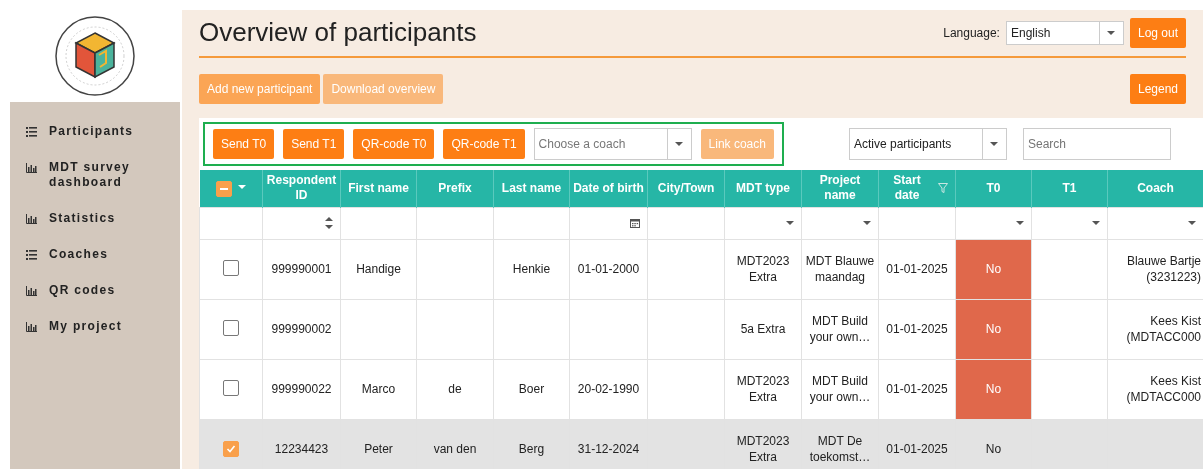  What do you see at coordinates (301, 329) in the screenshot?
I see `table-cell: 999990002` at bounding box center [301, 329].